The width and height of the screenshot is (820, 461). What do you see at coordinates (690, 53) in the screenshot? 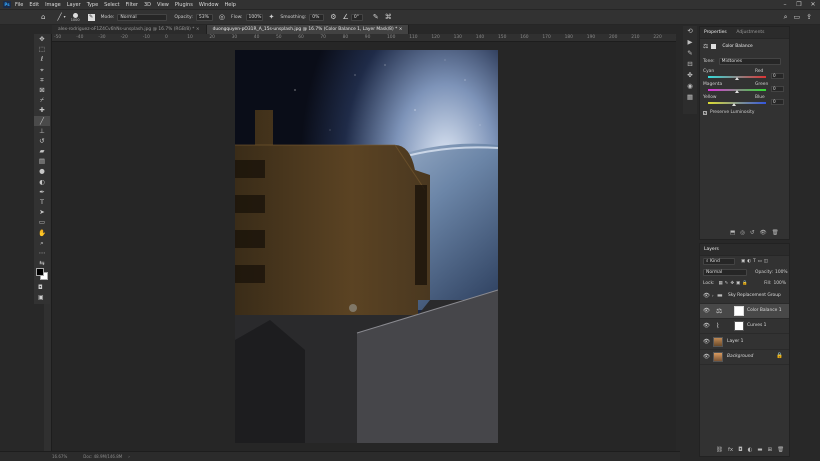
I see `brush-settings-panel-icon: ✎` at bounding box center [690, 53].